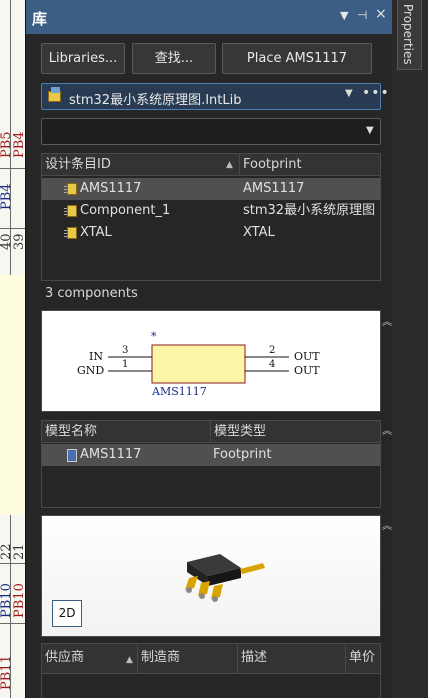  Describe the element at coordinates (125, 350) in the screenshot. I see `pin-number: 3` at that location.